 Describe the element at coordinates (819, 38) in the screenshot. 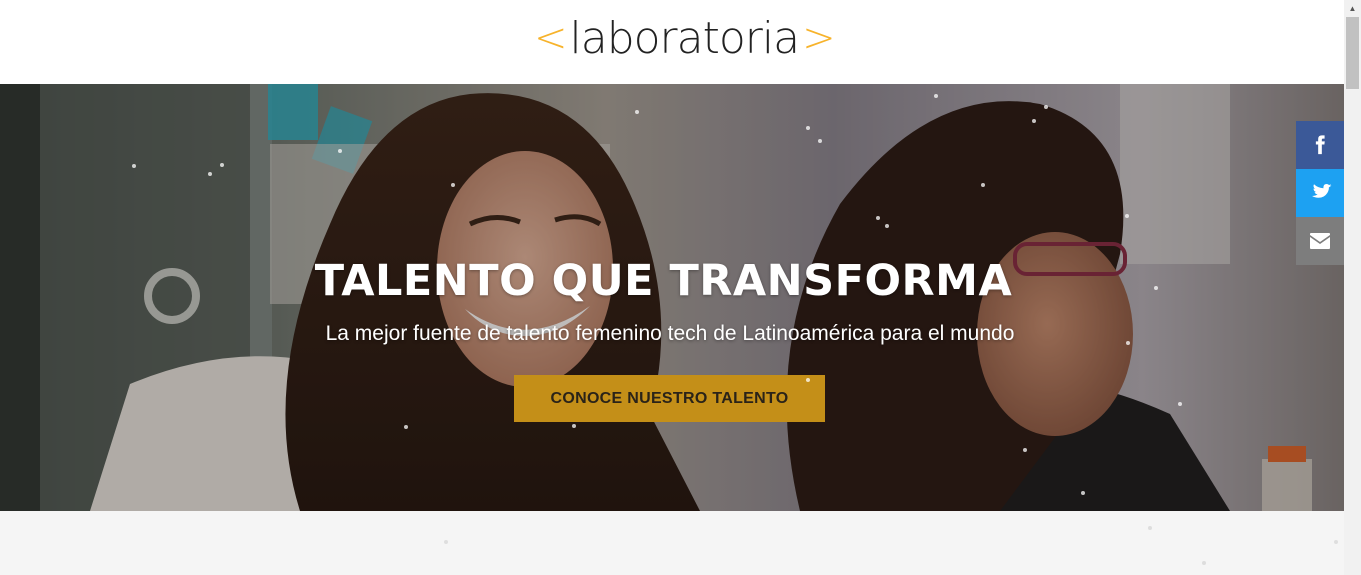

I see `logo-bracket-right: >` at that location.